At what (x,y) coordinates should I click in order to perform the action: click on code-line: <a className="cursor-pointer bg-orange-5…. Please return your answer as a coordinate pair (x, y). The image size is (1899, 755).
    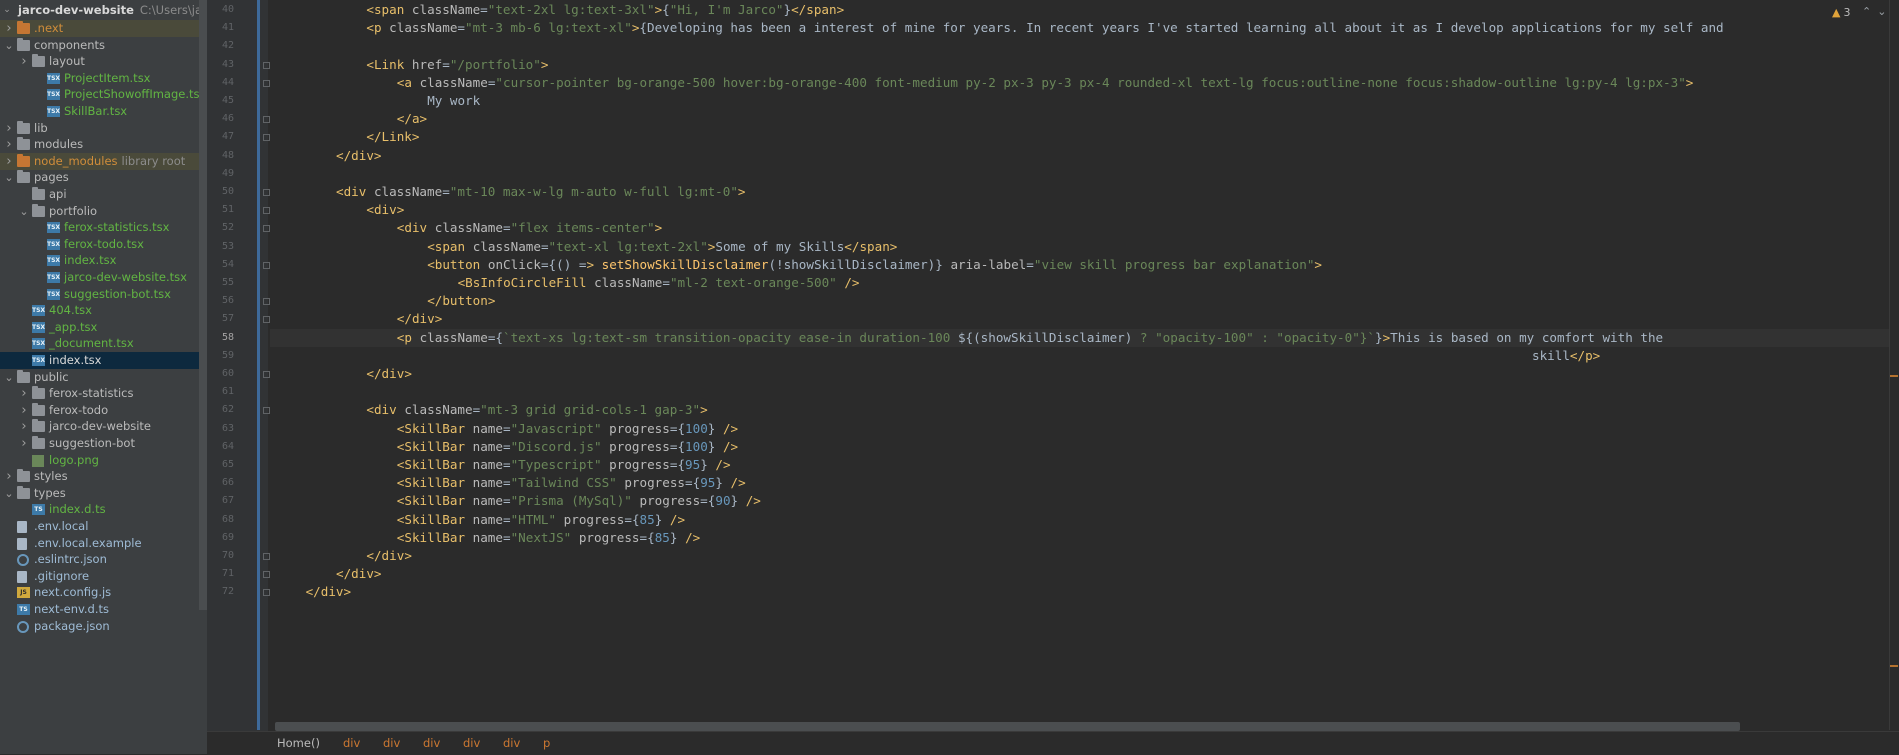
    Looking at the image, I should click on (1079, 83).